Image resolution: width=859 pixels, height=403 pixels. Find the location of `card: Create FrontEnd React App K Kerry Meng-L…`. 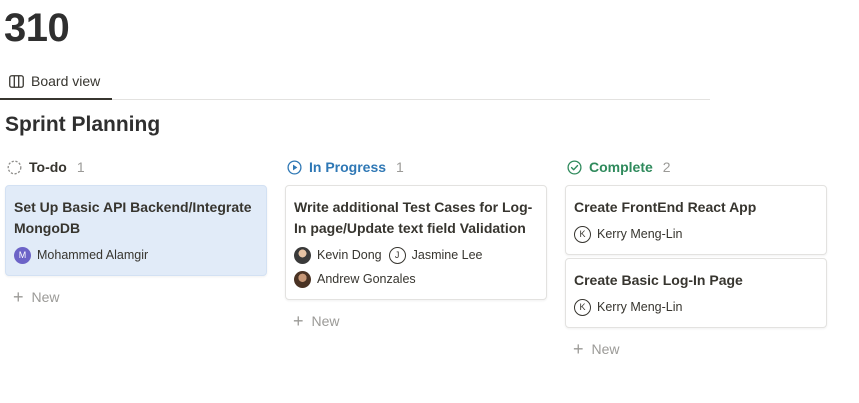

card: Create FrontEnd React App K Kerry Meng-L… is located at coordinates (696, 220).